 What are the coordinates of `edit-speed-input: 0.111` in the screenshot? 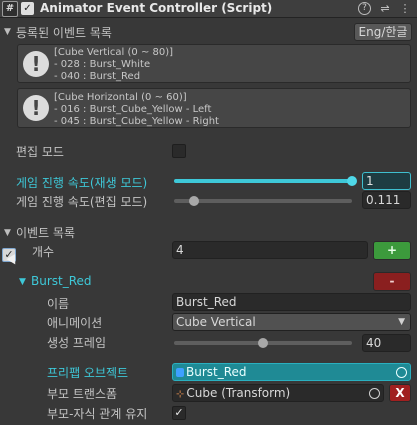 It's located at (386, 200).